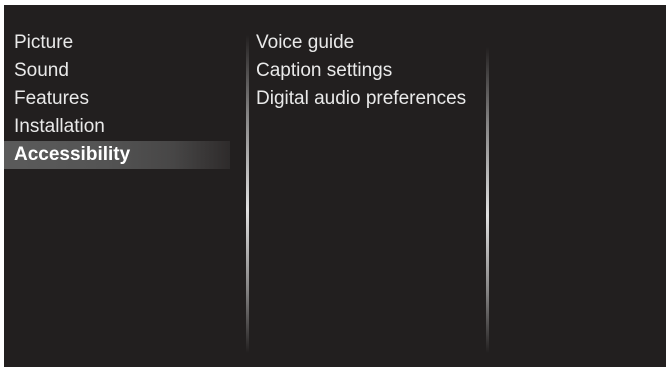 The height and width of the screenshot is (370, 670). I want to click on menu-item-picture: Picture, so click(117, 43).